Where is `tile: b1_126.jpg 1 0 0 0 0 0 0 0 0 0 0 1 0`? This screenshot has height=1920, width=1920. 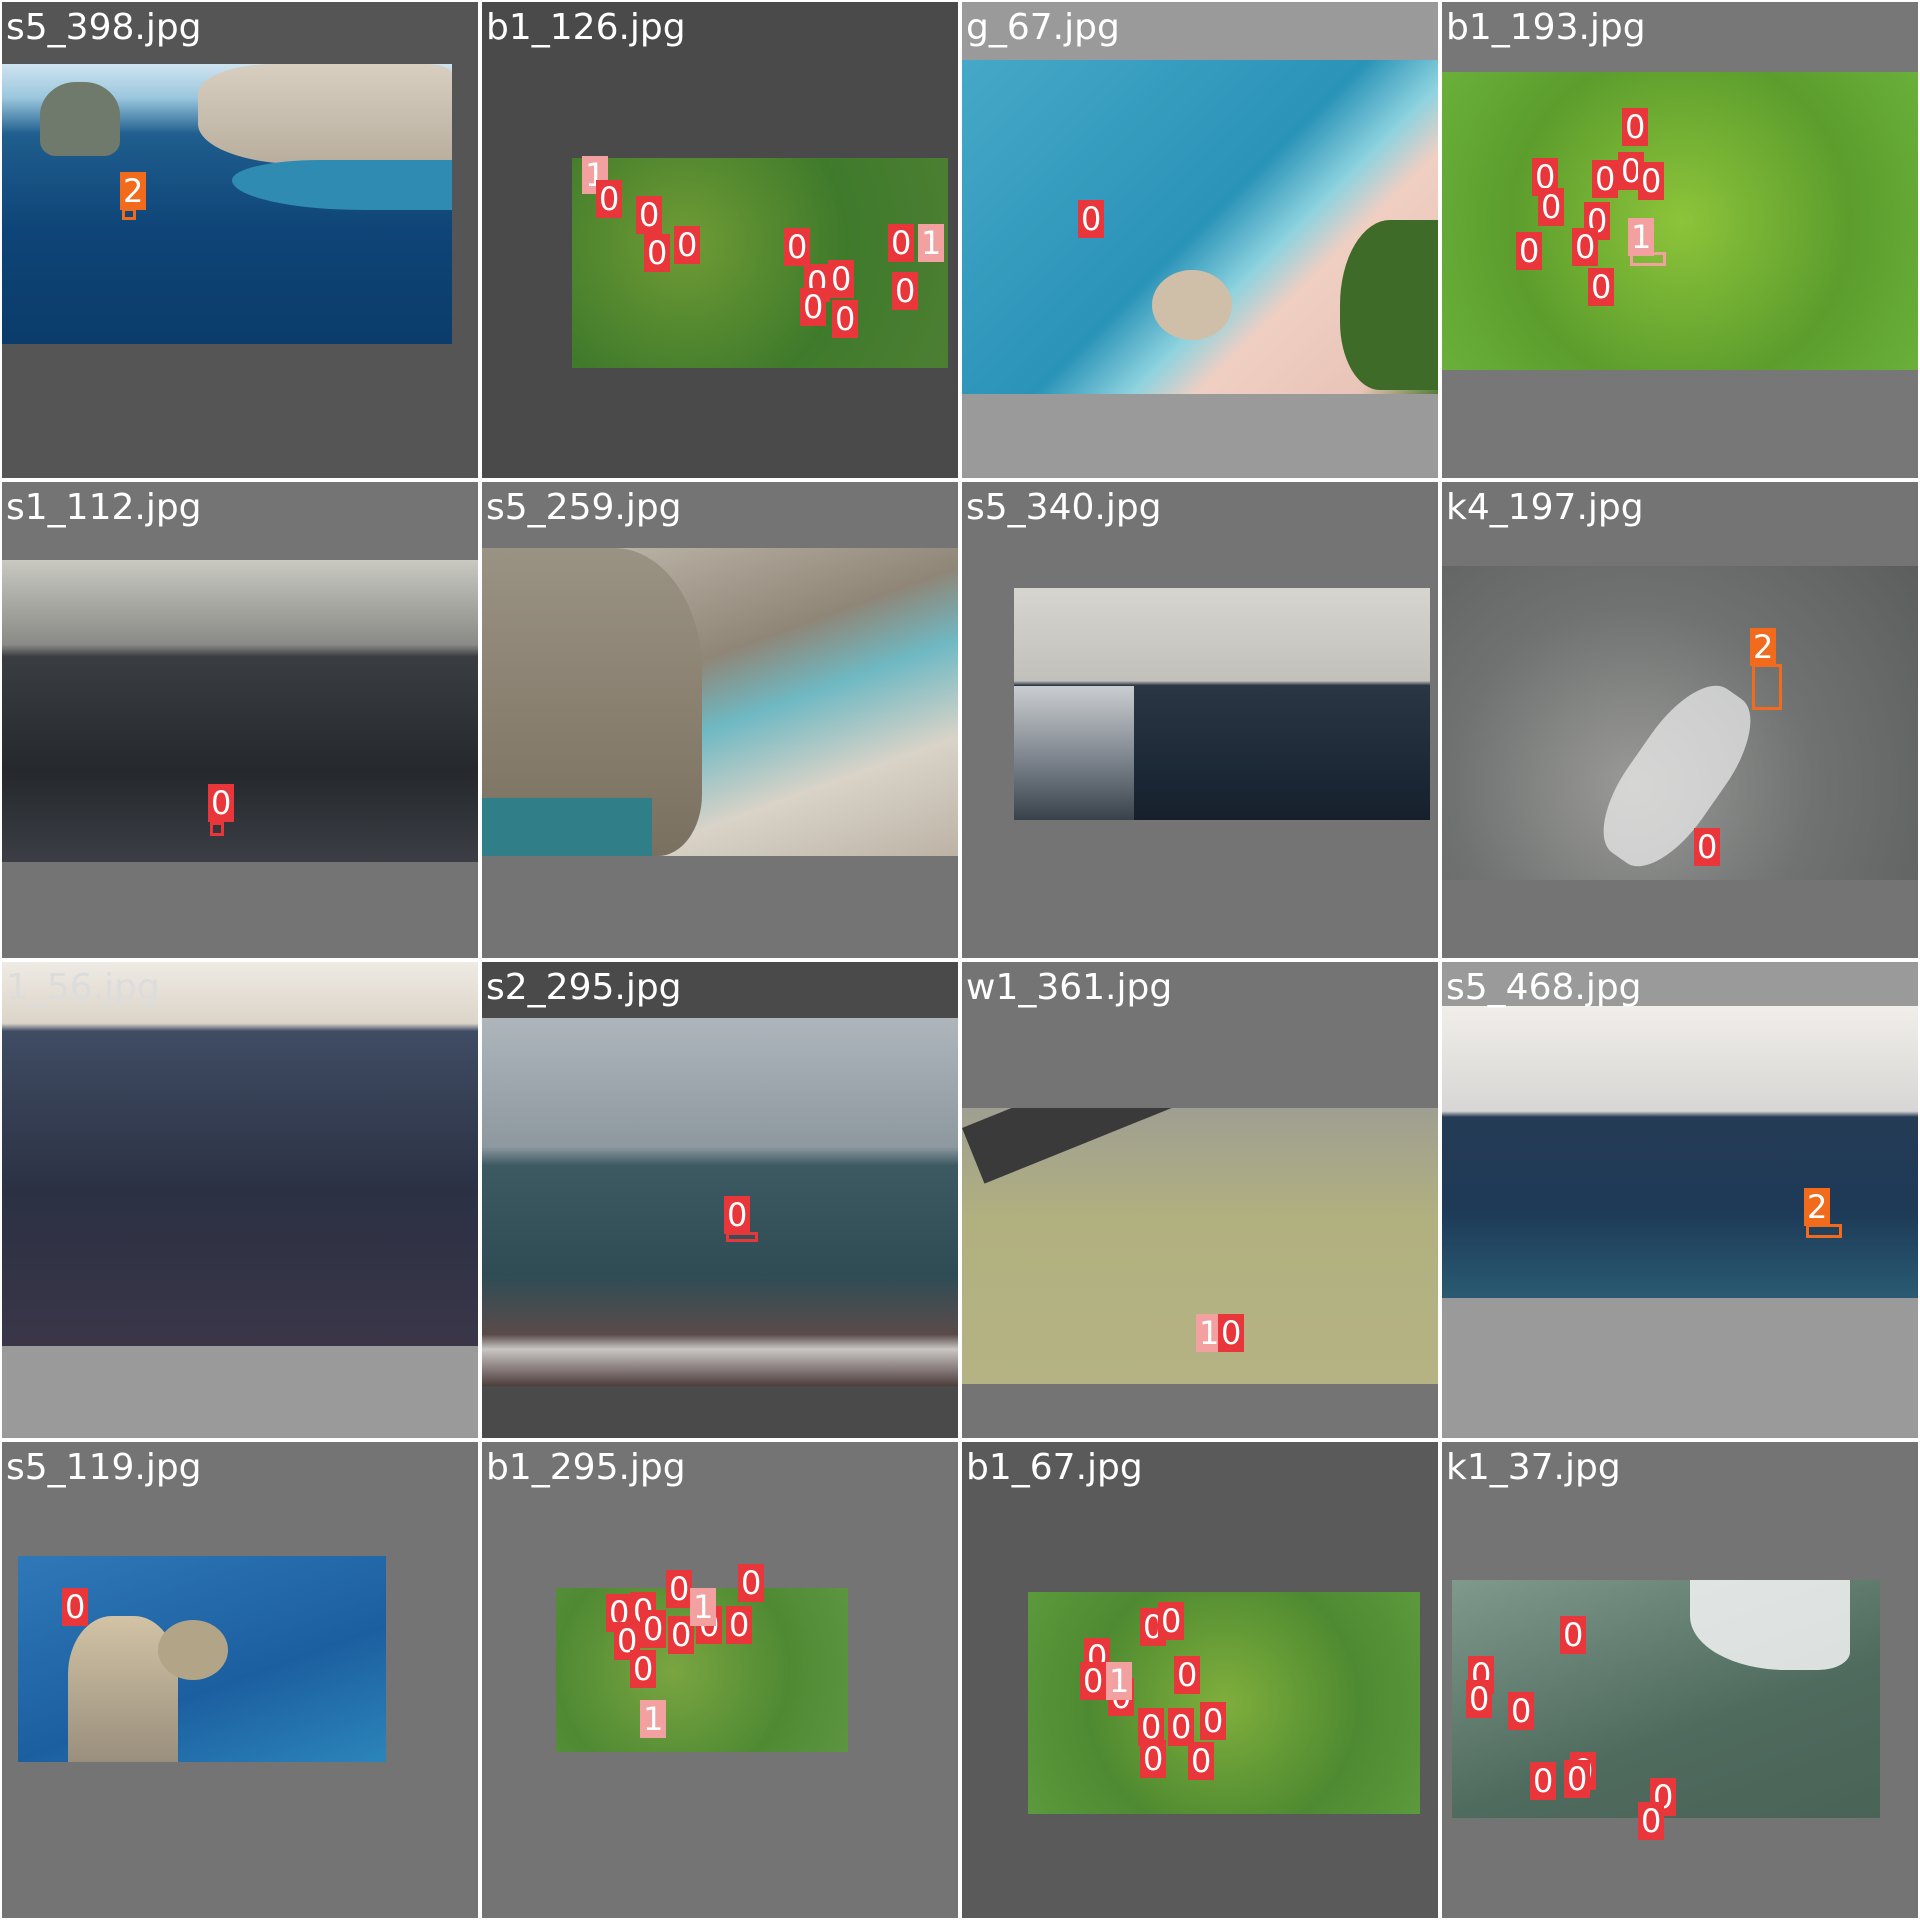 tile: b1_126.jpg 1 0 0 0 0 0 0 0 0 0 0 1 0 is located at coordinates (720, 240).